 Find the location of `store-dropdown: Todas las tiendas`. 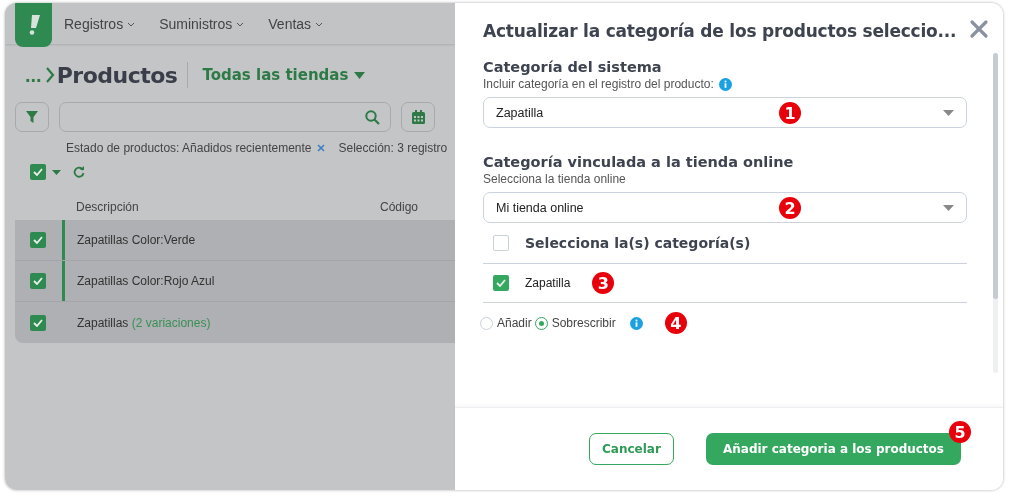

store-dropdown: Todas las tiendas is located at coordinates (284, 75).